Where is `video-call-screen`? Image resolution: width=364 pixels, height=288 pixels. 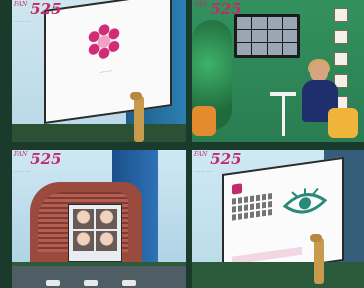
video-call-screen is located at coordinates (267, 36).